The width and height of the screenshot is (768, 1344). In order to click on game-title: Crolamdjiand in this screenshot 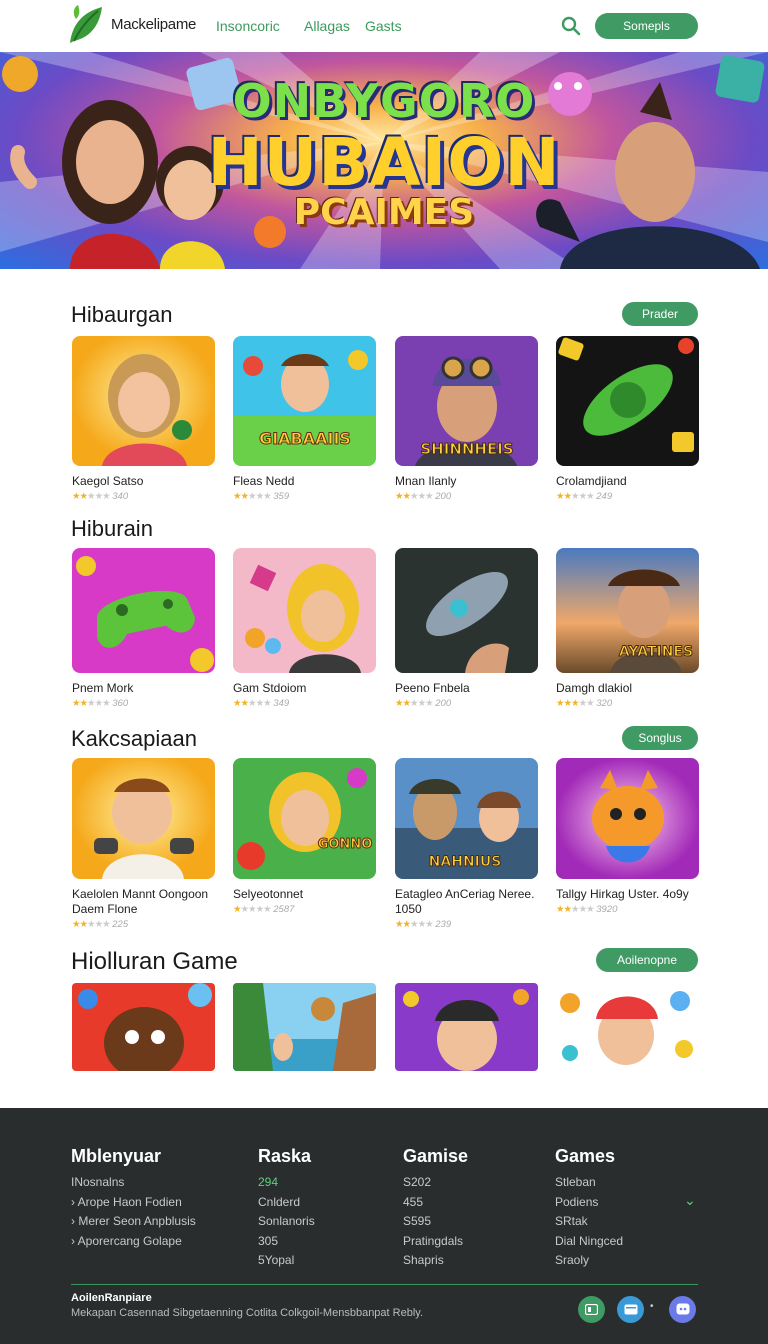, I will do `click(627, 481)`.